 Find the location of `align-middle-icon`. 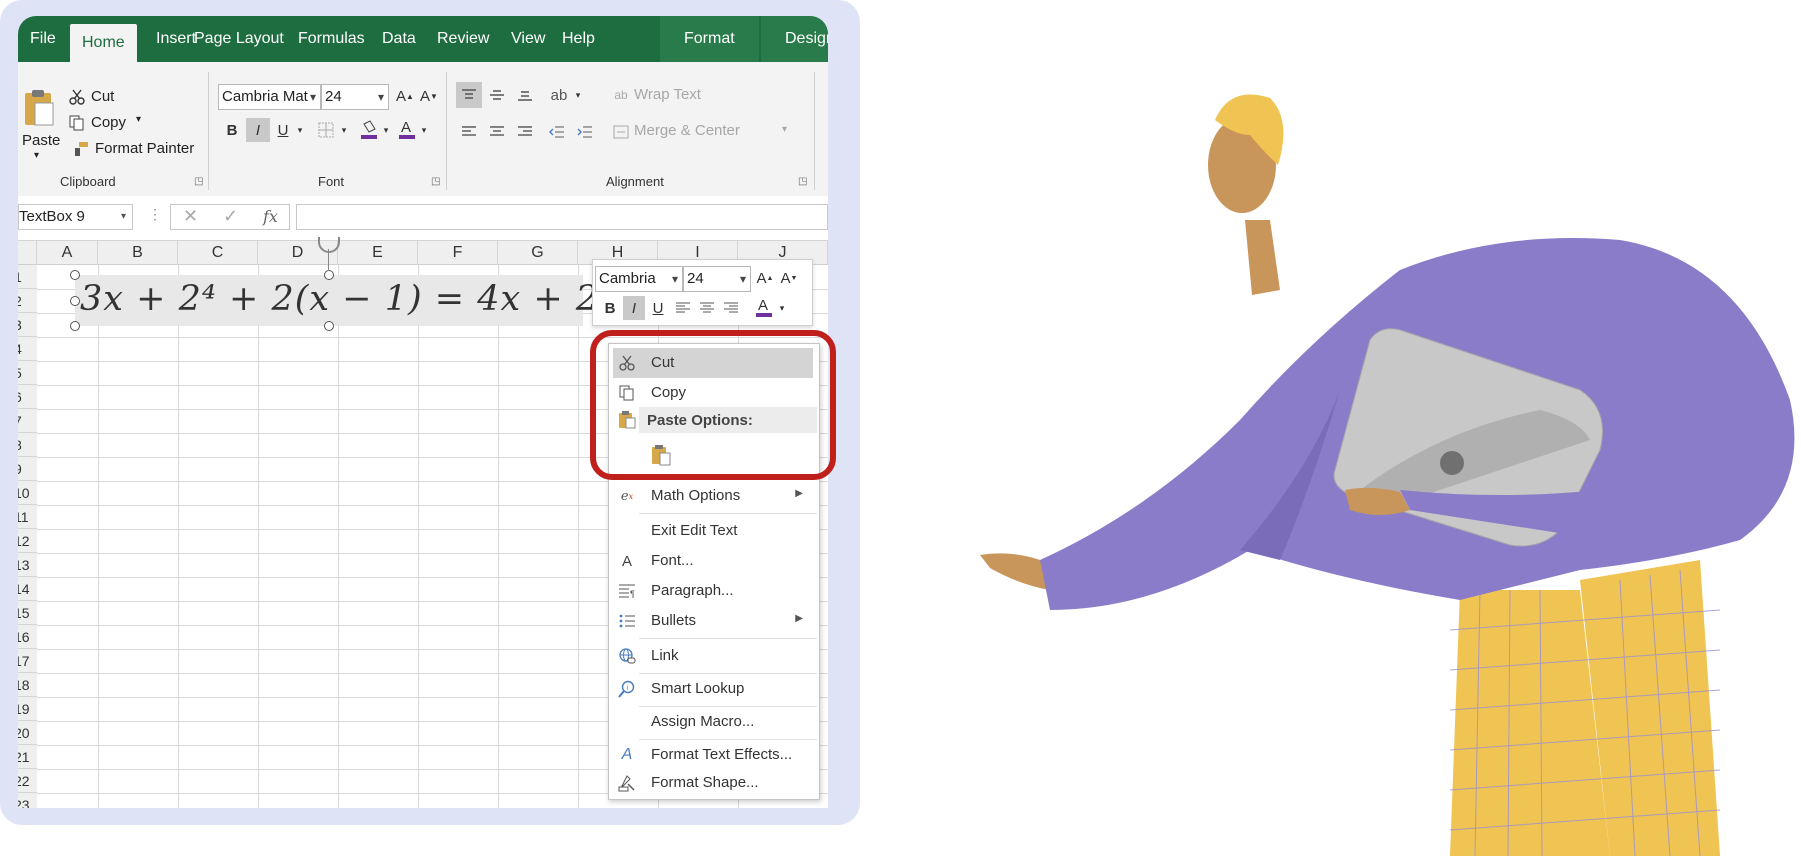

align-middle-icon is located at coordinates (497, 95).